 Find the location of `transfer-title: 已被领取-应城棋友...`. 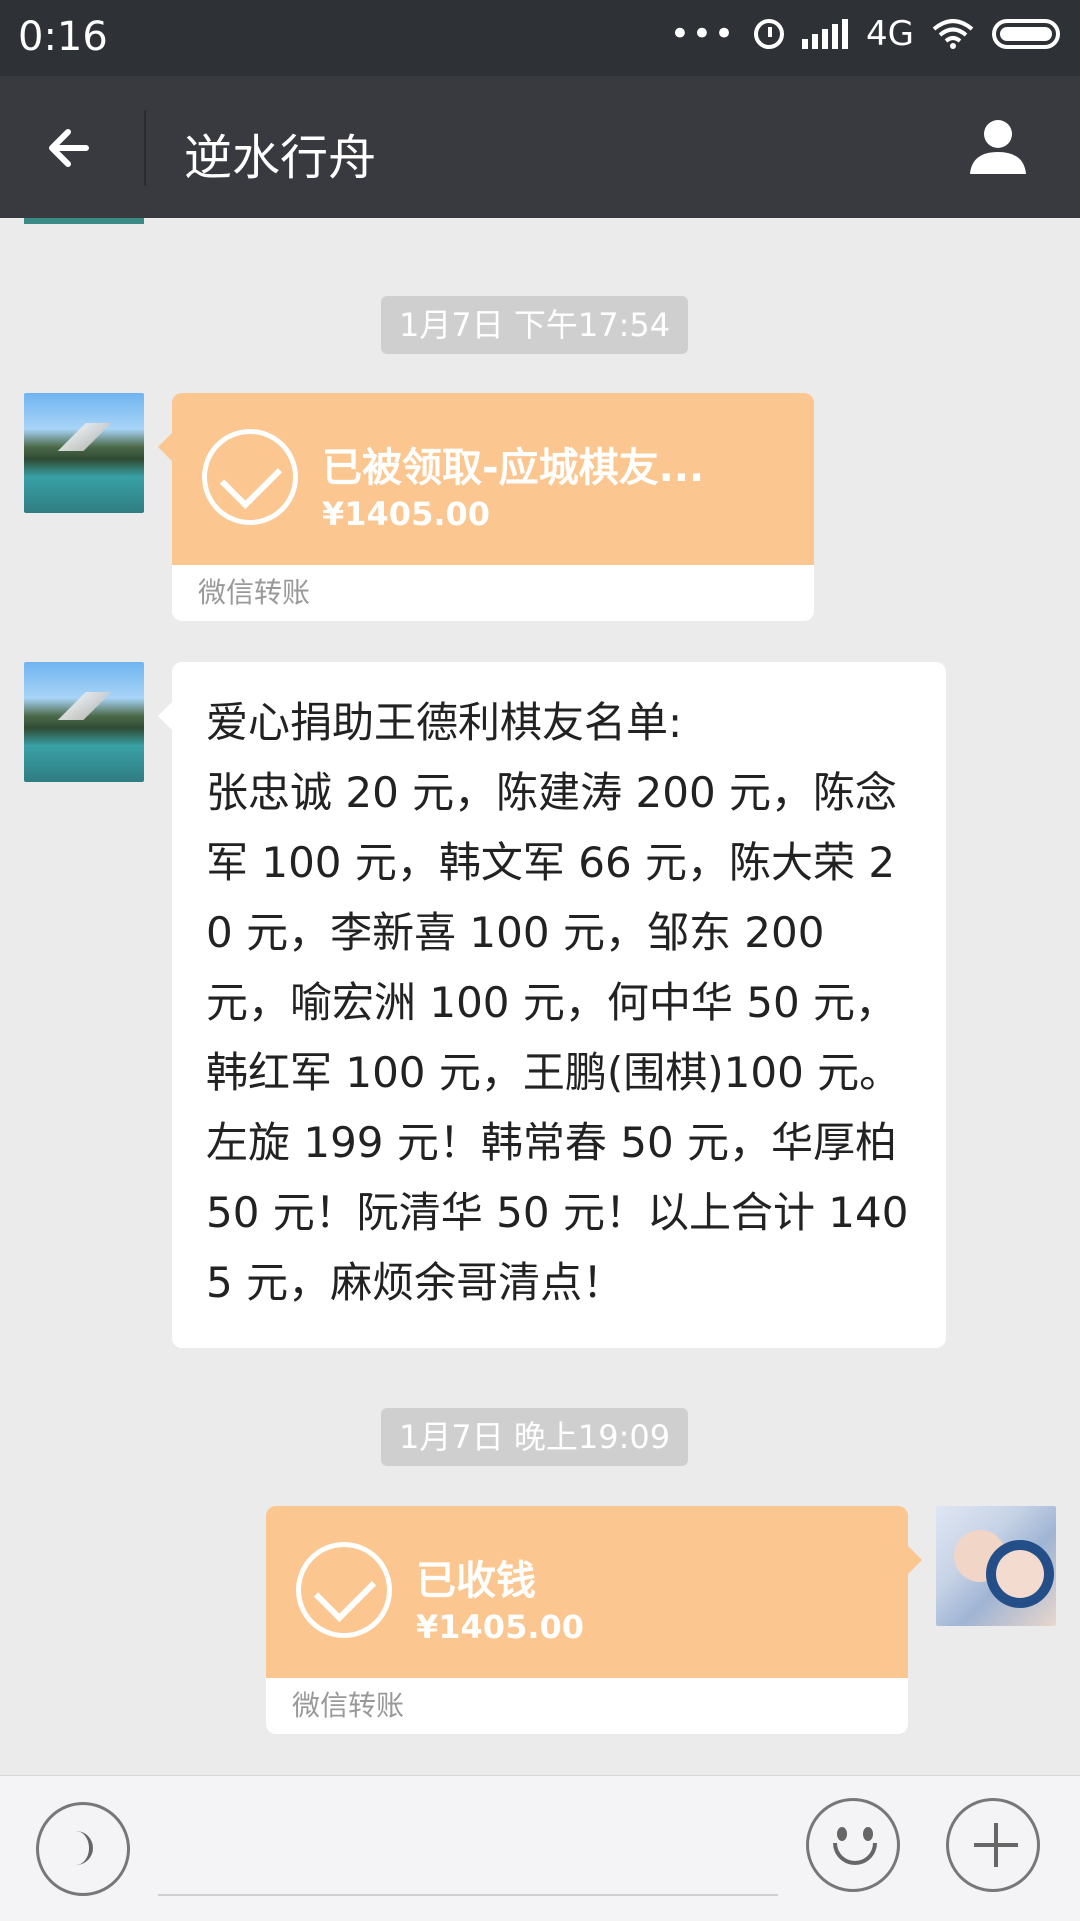

transfer-title: 已被领取-应城棋友... is located at coordinates (513, 468).